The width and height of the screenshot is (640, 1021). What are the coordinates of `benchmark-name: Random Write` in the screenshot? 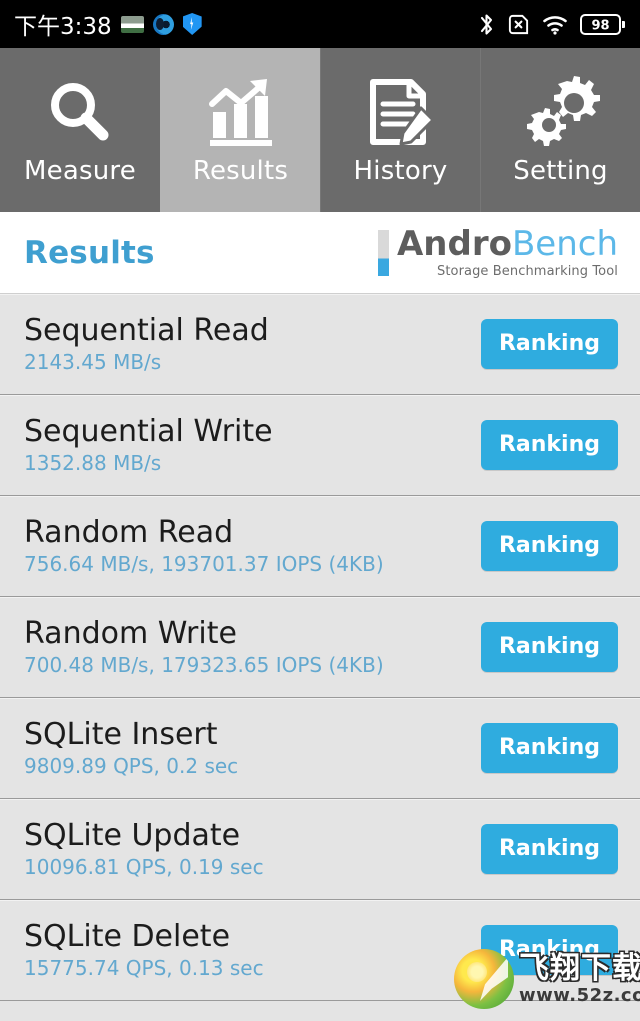 It's located at (130, 633).